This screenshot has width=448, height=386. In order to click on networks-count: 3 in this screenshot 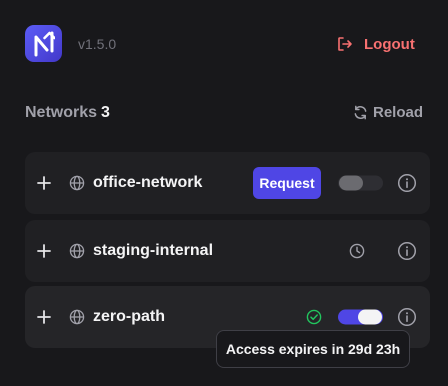, I will do `click(105, 112)`.